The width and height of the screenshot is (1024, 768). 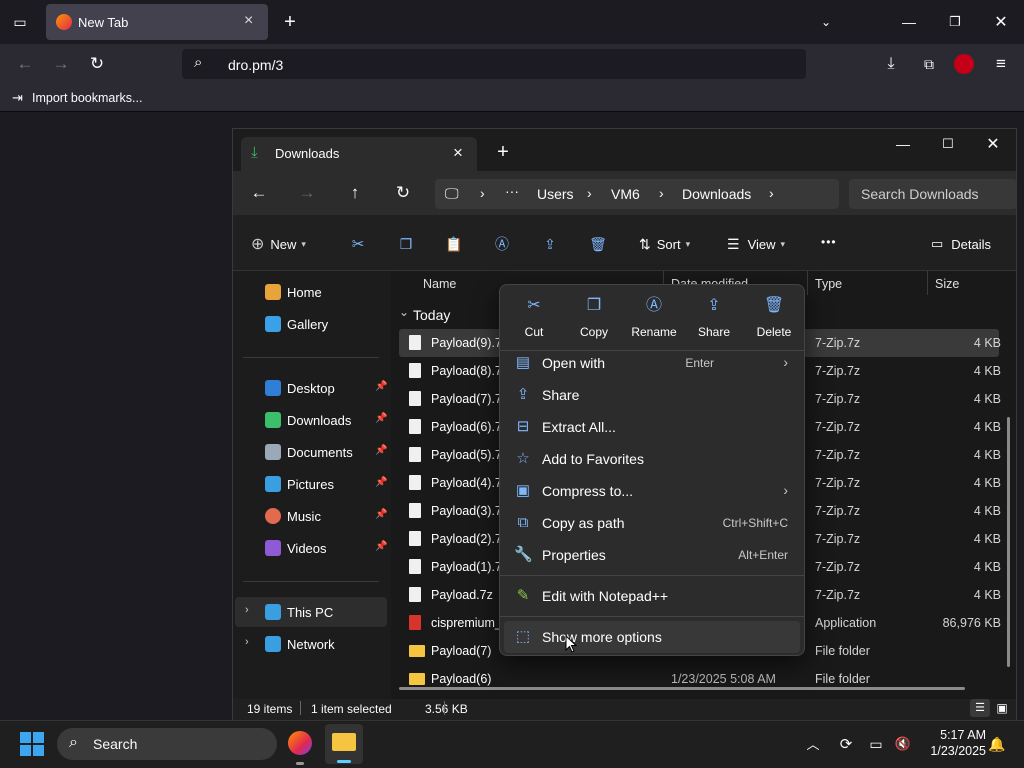 What do you see at coordinates (311, 420) in the screenshot?
I see `nav-item-downloads: Downloads 📌` at bounding box center [311, 420].